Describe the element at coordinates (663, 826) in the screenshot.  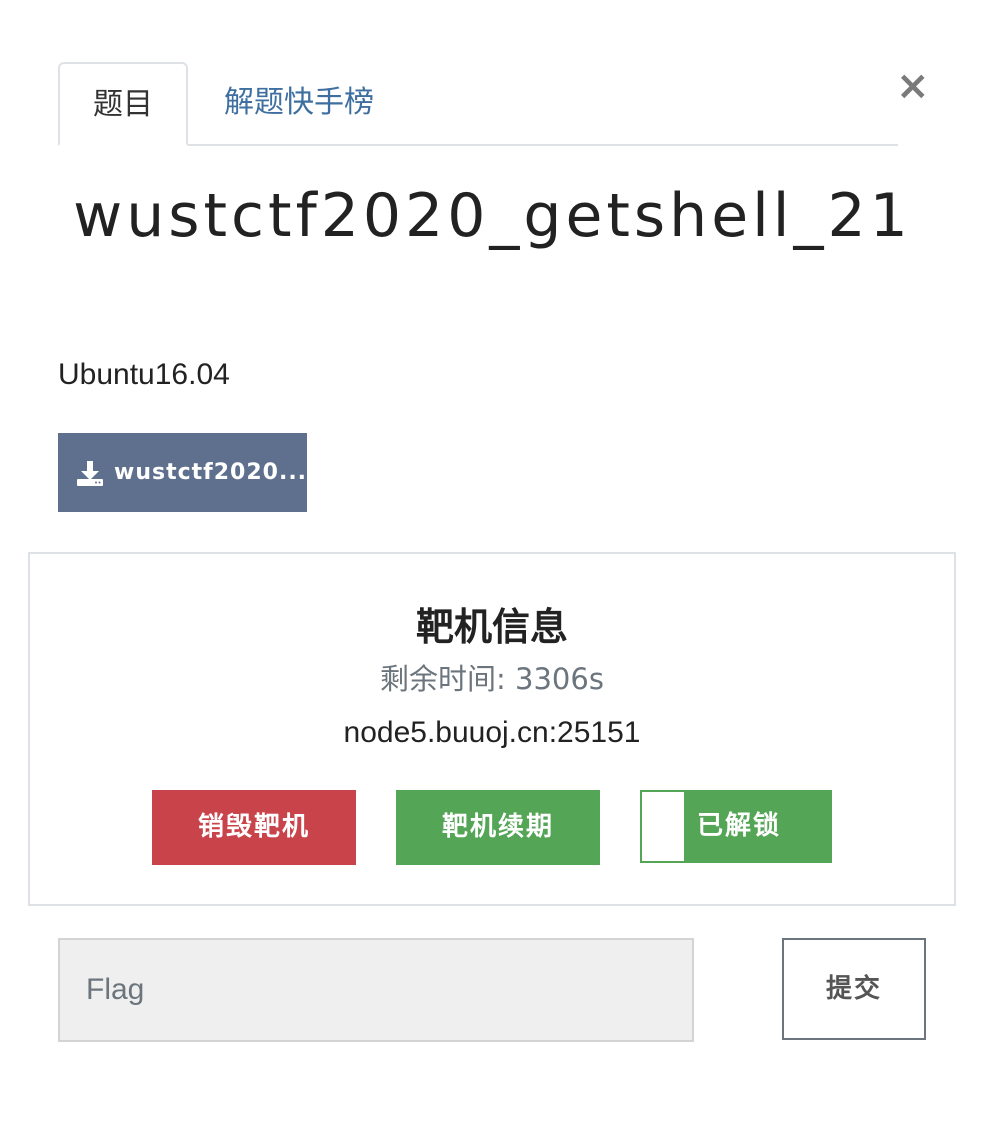
I see `toggle-knob` at that location.